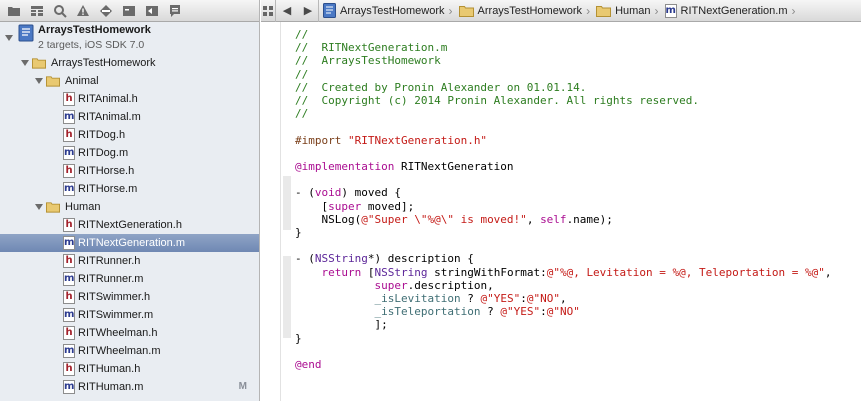 The image size is (861, 401). I want to click on file-label: RITDog.h, so click(102, 135).